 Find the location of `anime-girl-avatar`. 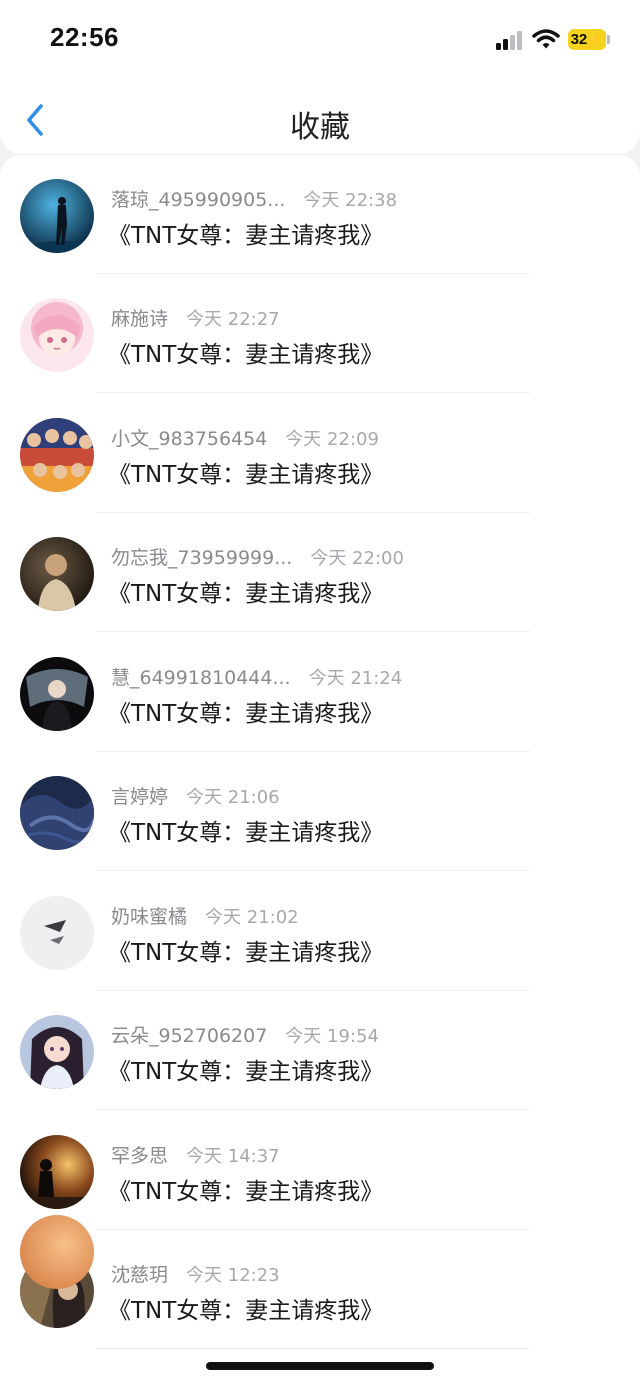

anime-girl-avatar is located at coordinates (57, 1052).